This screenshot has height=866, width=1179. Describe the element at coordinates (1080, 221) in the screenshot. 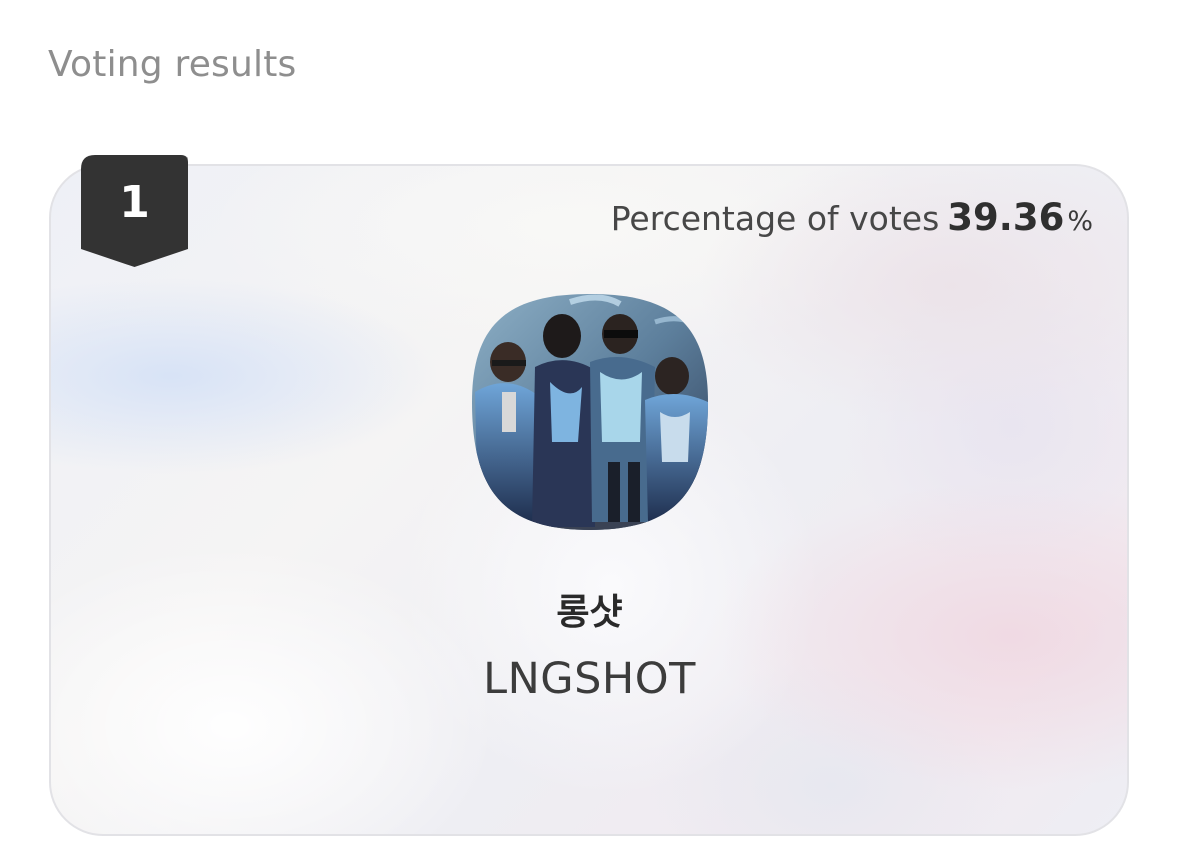

I see `percentage-unit: %` at that location.